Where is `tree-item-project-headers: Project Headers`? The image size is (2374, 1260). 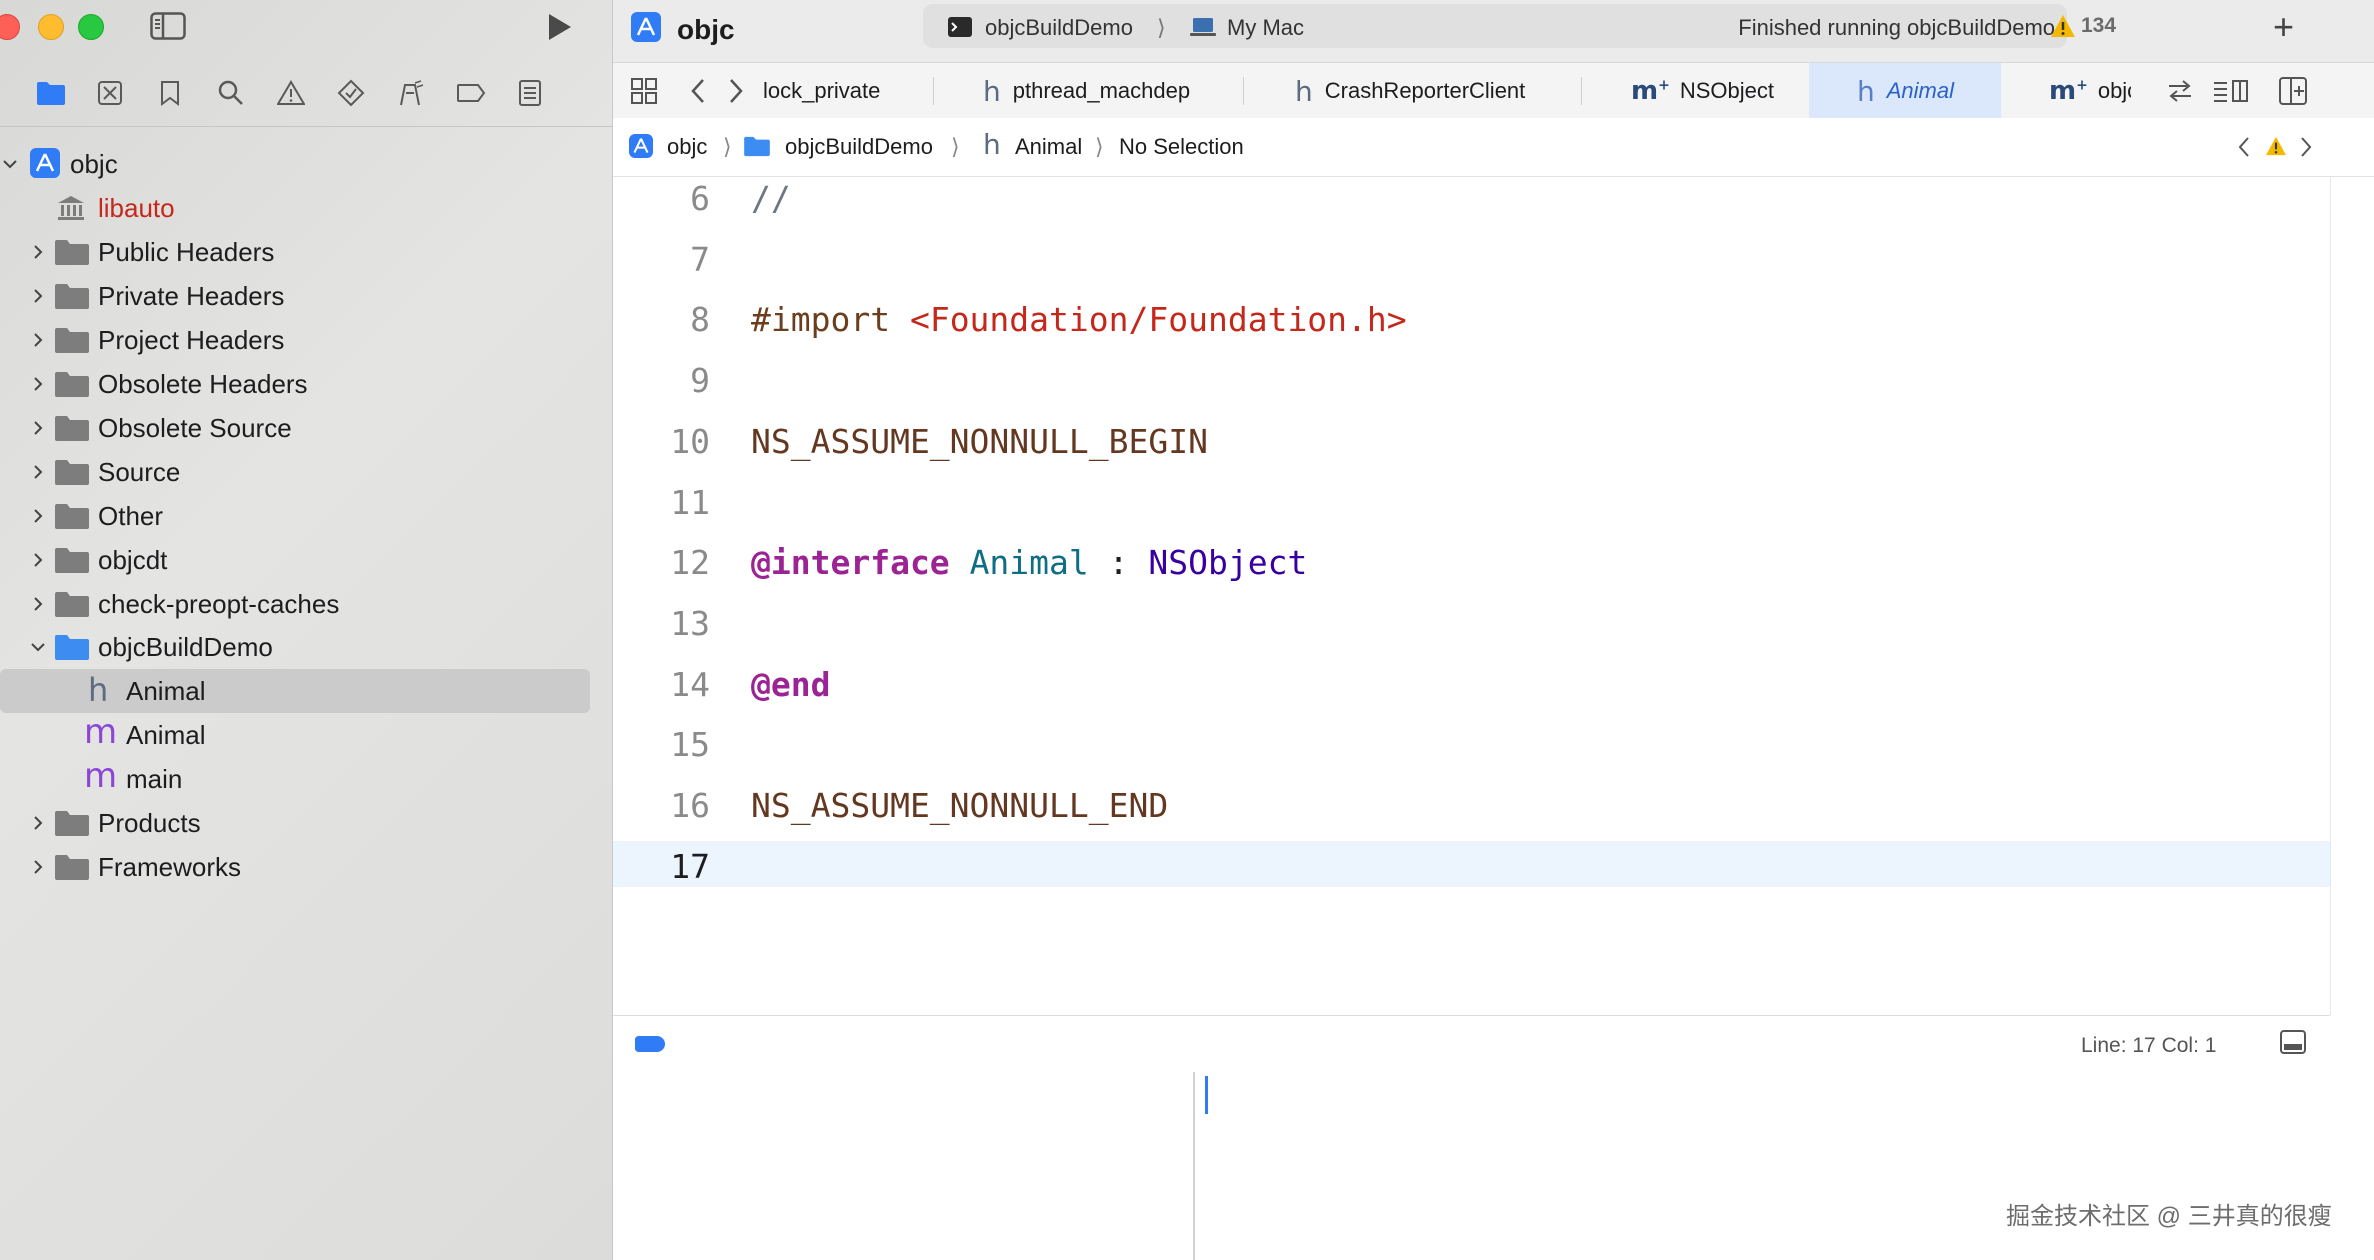 tree-item-project-headers: Project Headers is located at coordinates (300, 340).